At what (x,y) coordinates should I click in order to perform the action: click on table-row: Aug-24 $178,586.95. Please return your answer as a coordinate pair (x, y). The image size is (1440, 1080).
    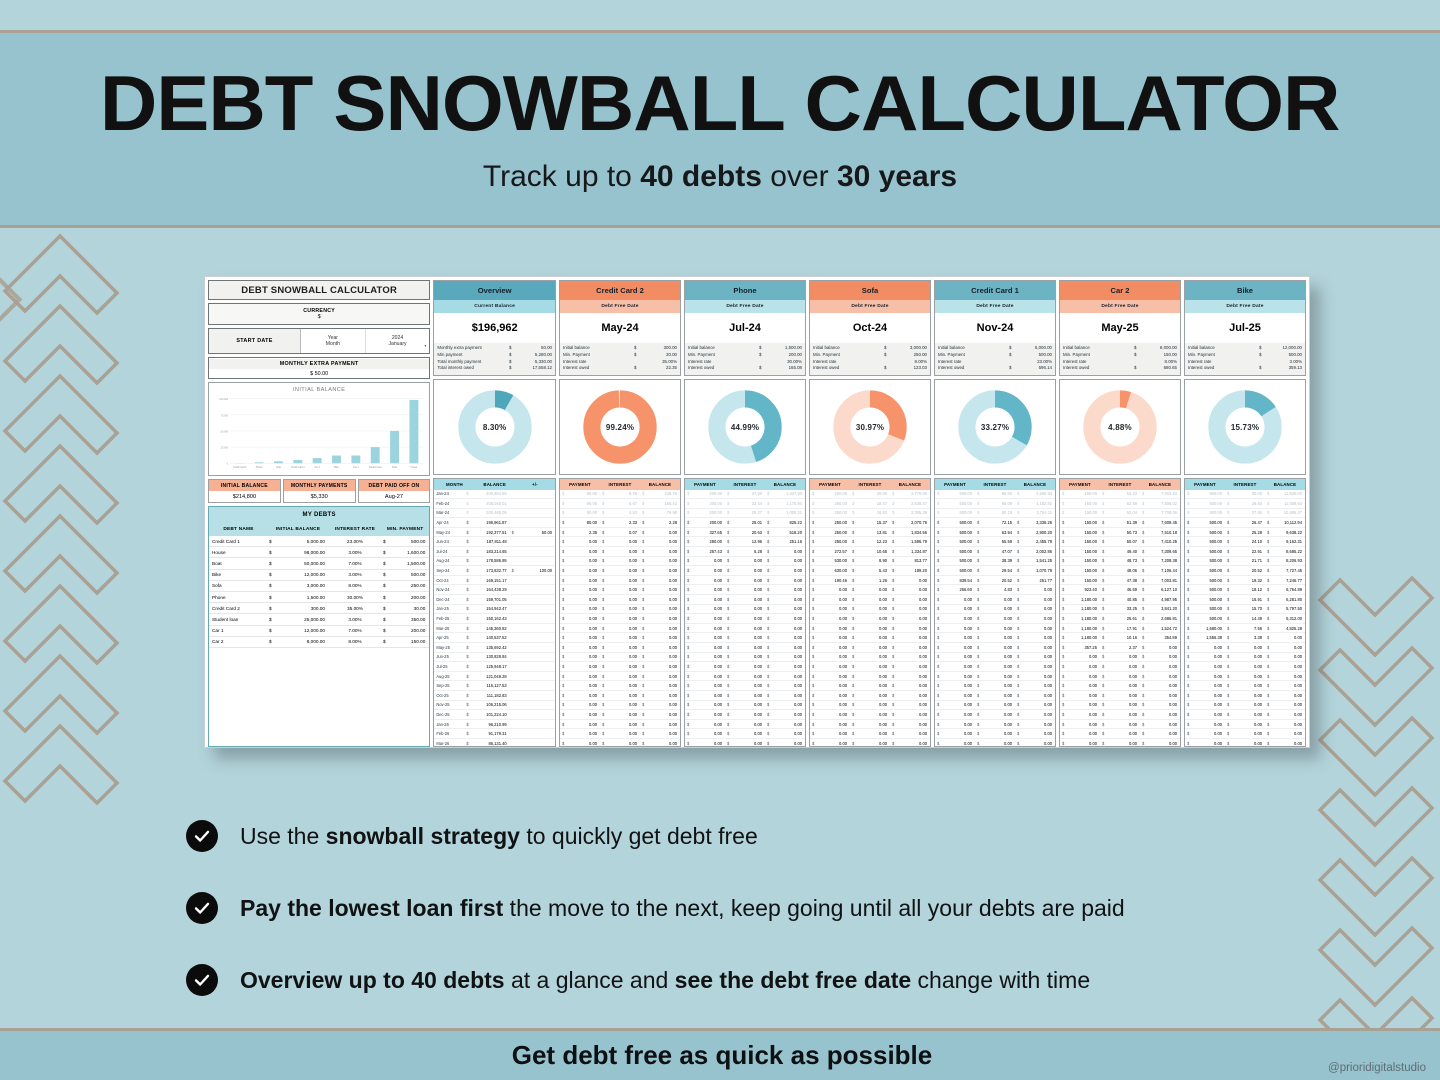
    Looking at the image, I should click on (494, 562).